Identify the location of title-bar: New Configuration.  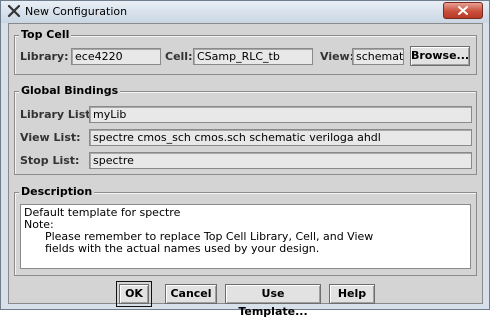
(245, 12).